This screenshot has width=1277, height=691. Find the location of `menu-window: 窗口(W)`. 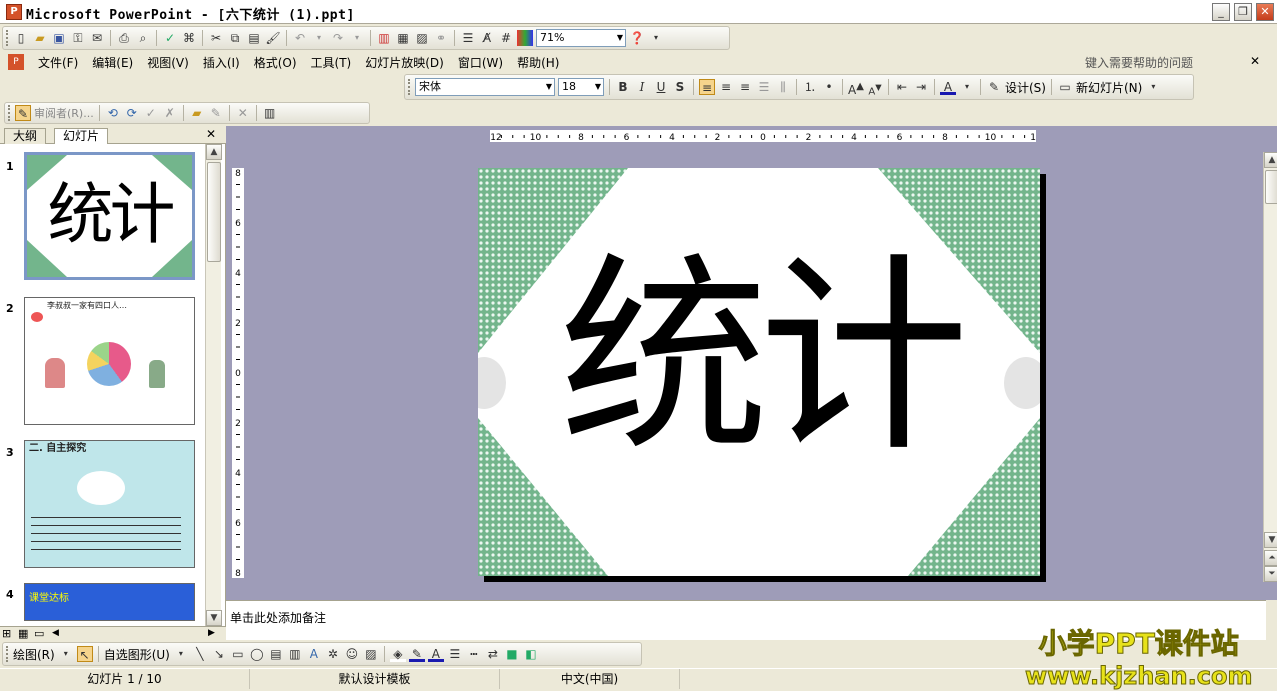

menu-window: 窗口(W) is located at coordinates (480, 62).